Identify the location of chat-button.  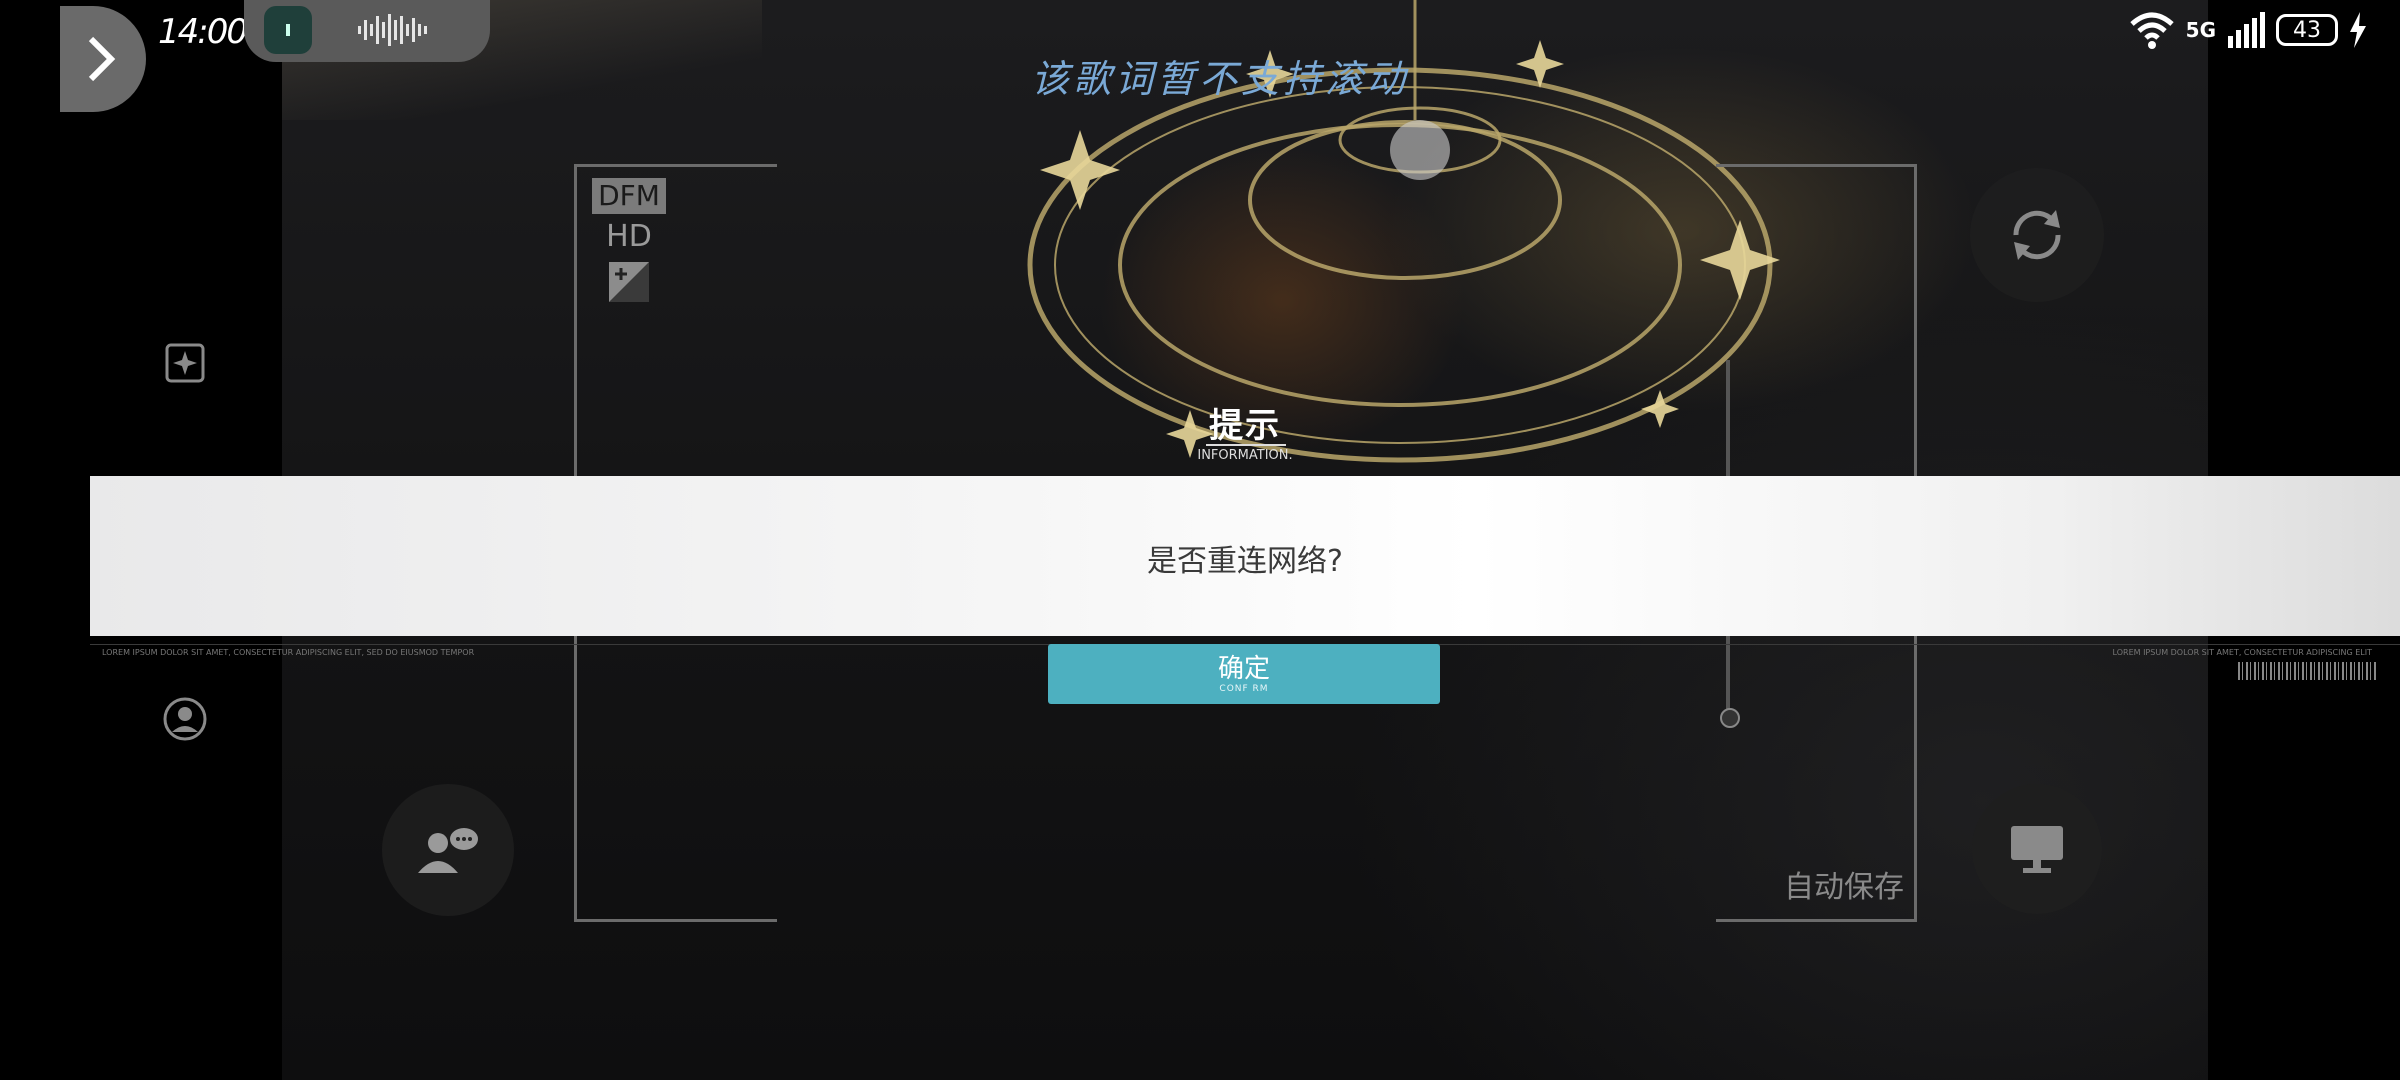
(448, 850).